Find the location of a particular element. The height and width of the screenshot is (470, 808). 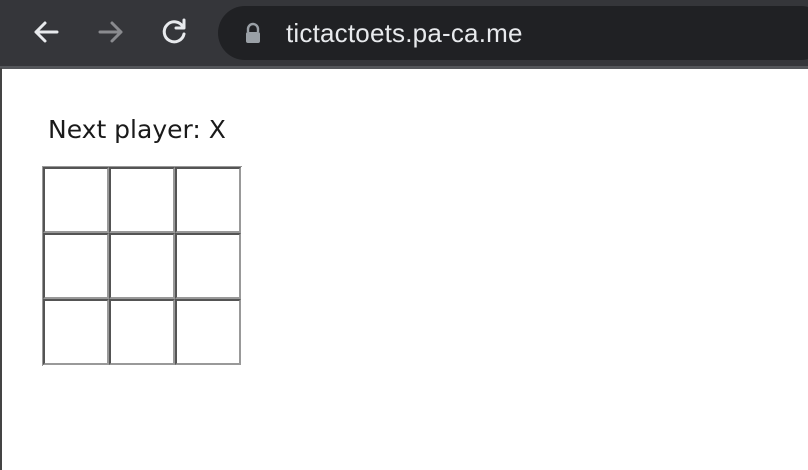

reload-button is located at coordinates (174, 32).